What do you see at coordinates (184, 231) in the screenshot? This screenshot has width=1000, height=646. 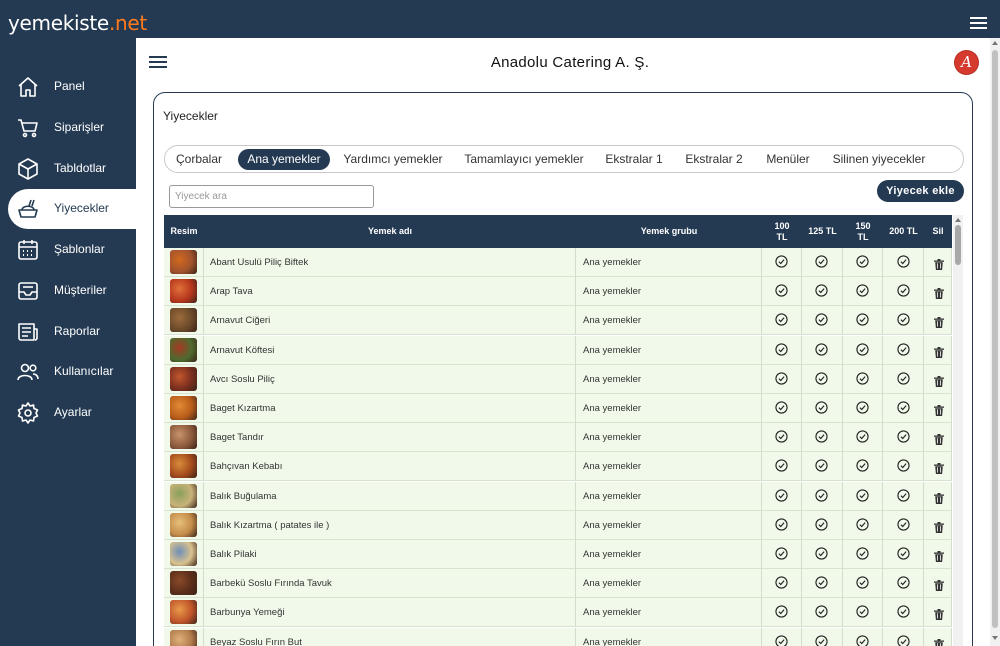 I see `col-image: Resim` at bounding box center [184, 231].